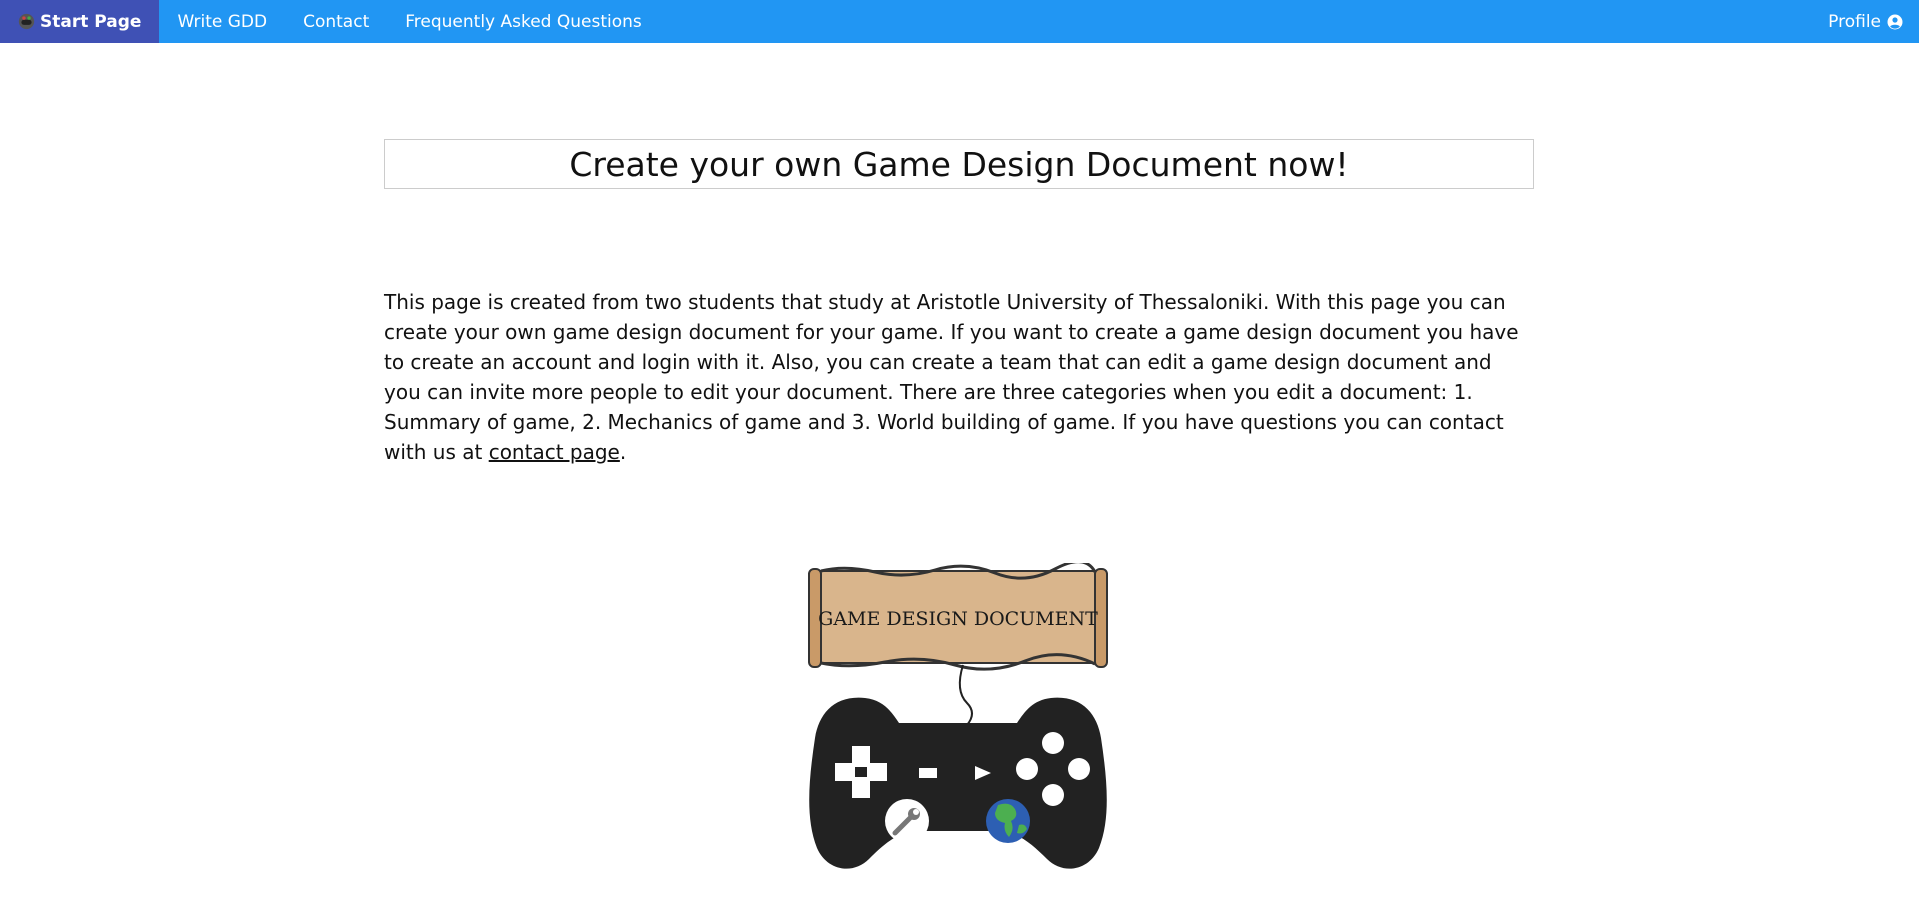  I want to click on game-design-document-image: GAME DESIGN DOCUMENT, so click(958, 716).